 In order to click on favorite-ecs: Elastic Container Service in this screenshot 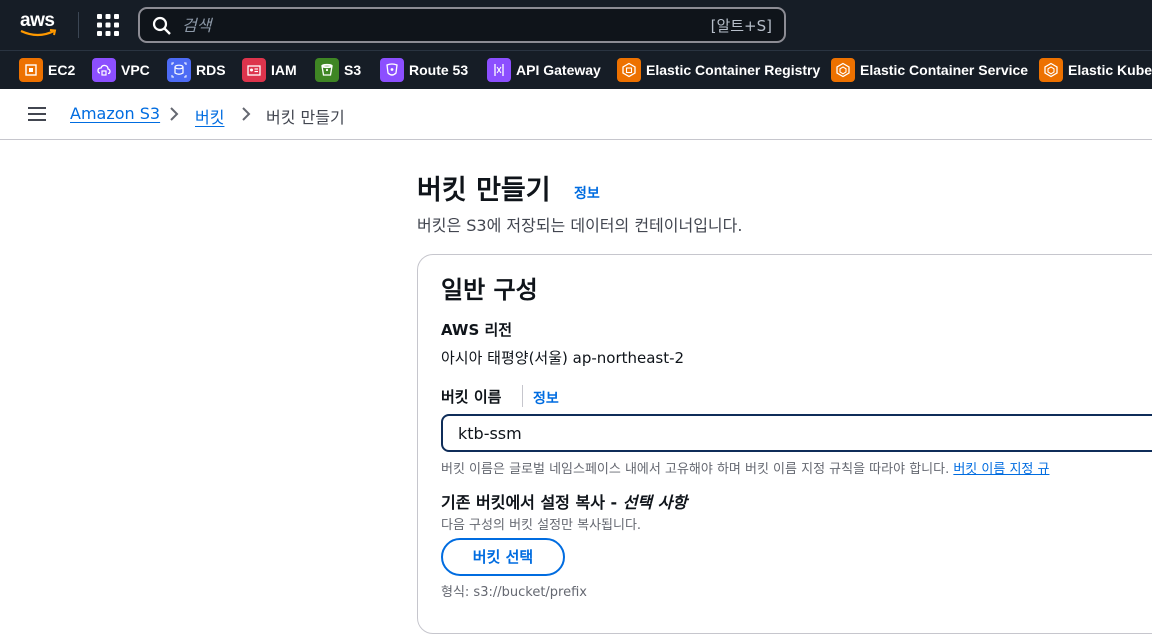, I will do `click(929, 70)`.